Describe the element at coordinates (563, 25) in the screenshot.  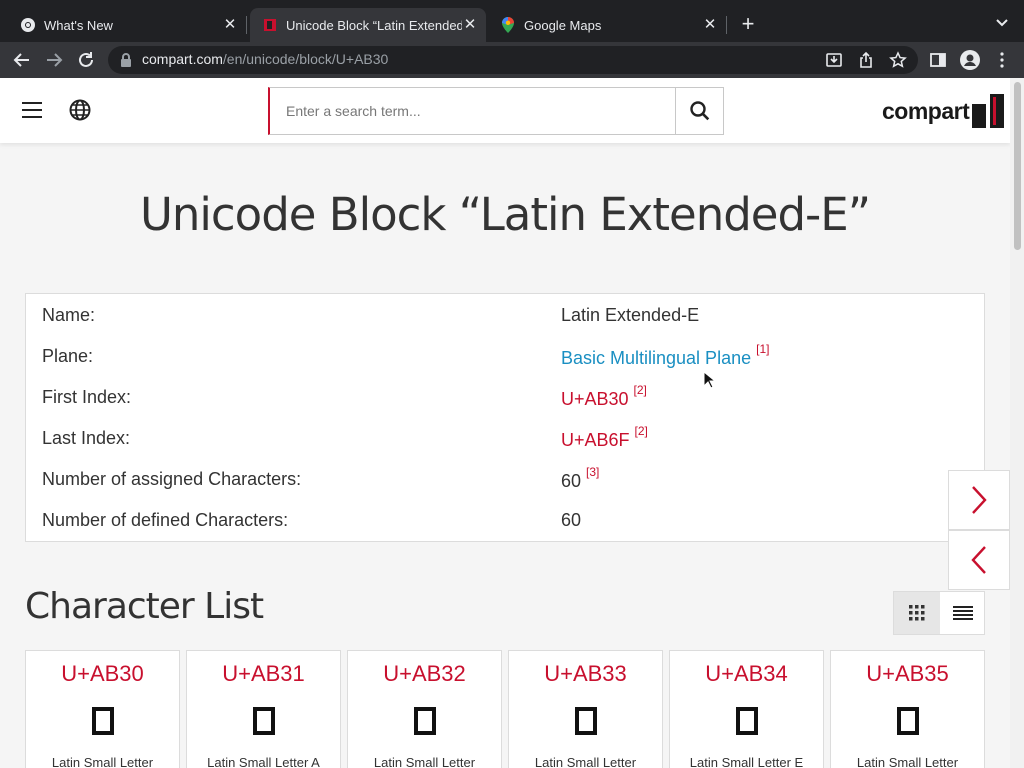
I see `tab-title: Google Maps` at that location.